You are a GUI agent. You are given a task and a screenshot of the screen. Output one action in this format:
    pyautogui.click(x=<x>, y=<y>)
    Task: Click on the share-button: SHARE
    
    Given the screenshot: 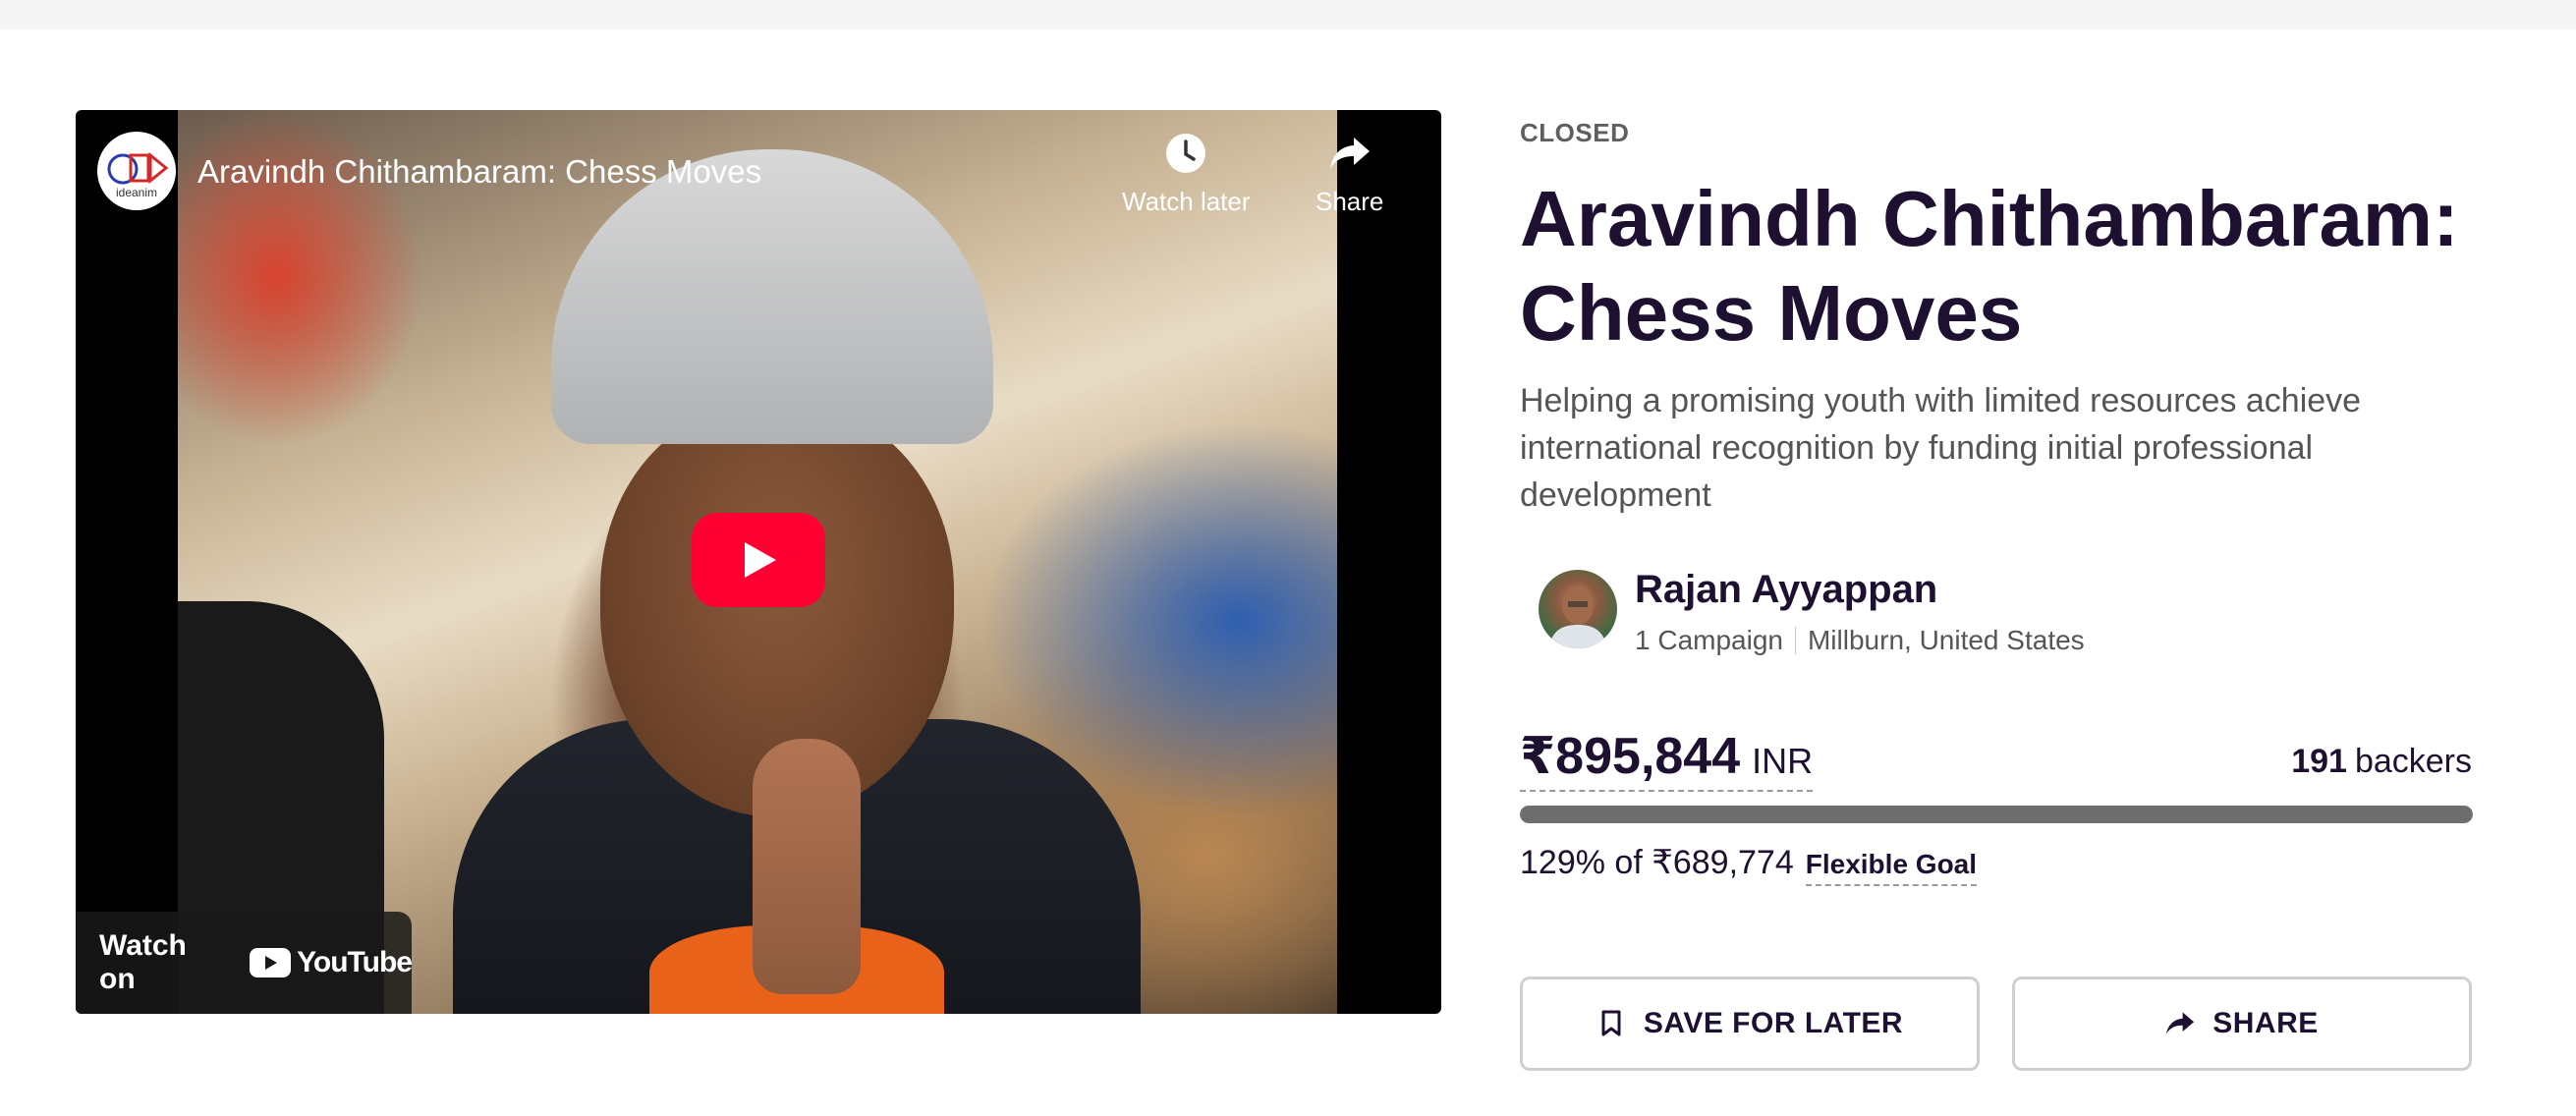 What is the action you would take?
    pyautogui.click(x=2242, y=1023)
    